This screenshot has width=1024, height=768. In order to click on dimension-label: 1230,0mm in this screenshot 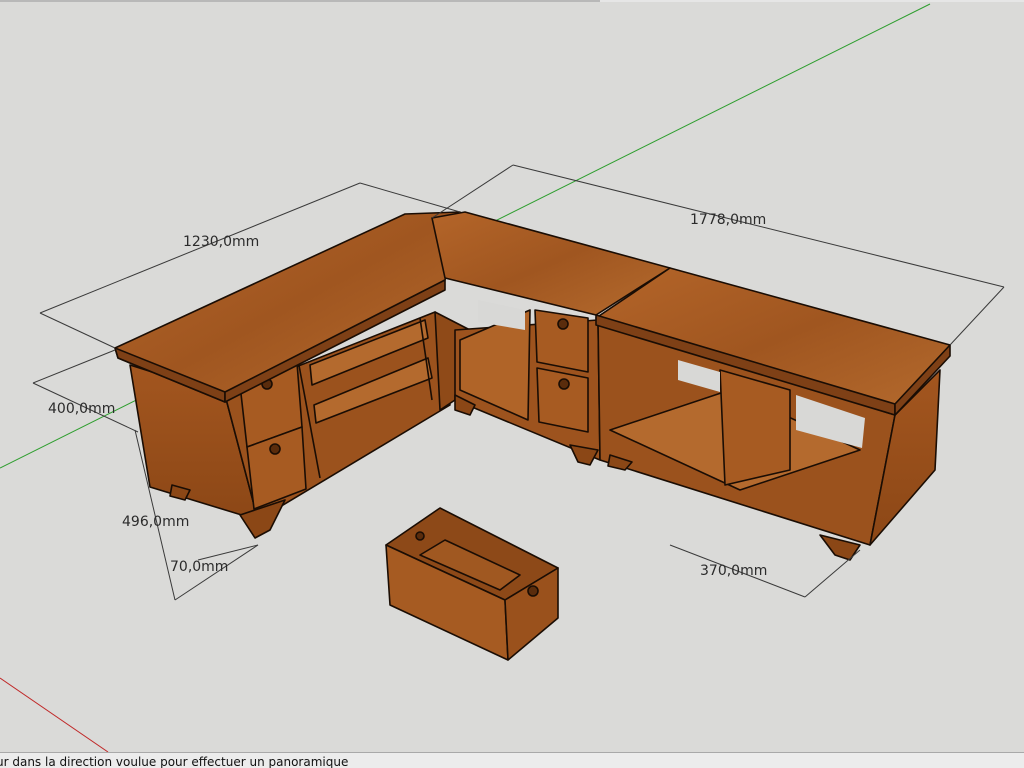, I will do `click(221, 242)`.